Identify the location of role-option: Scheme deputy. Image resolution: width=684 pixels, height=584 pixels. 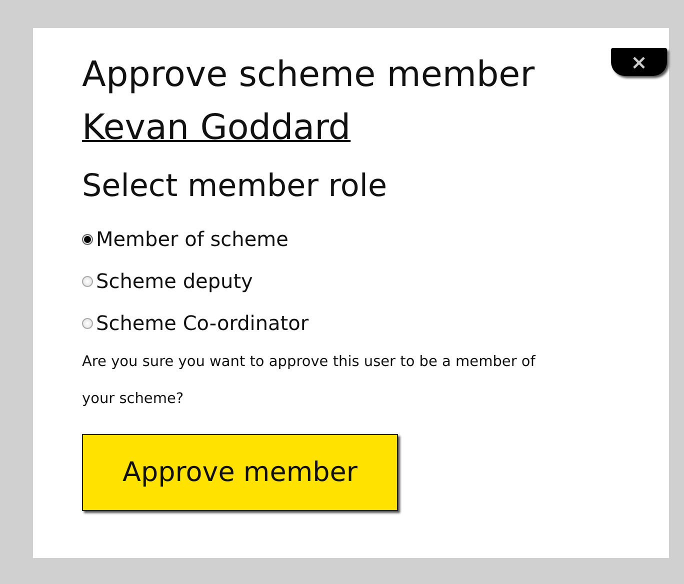
(167, 281).